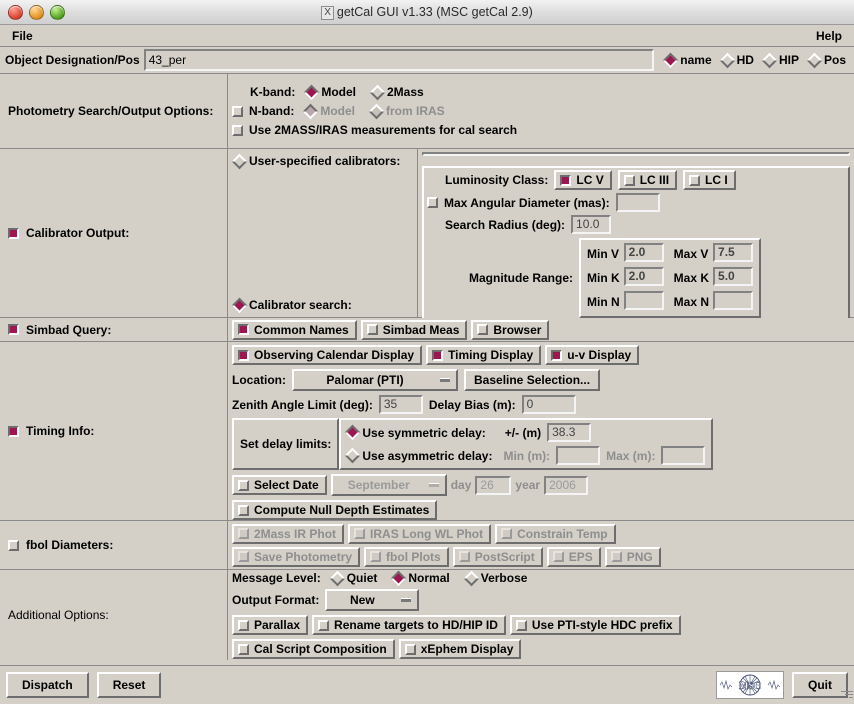  Describe the element at coordinates (733, 276) in the screenshot. I see `max-k-input: 5.0` at that location.